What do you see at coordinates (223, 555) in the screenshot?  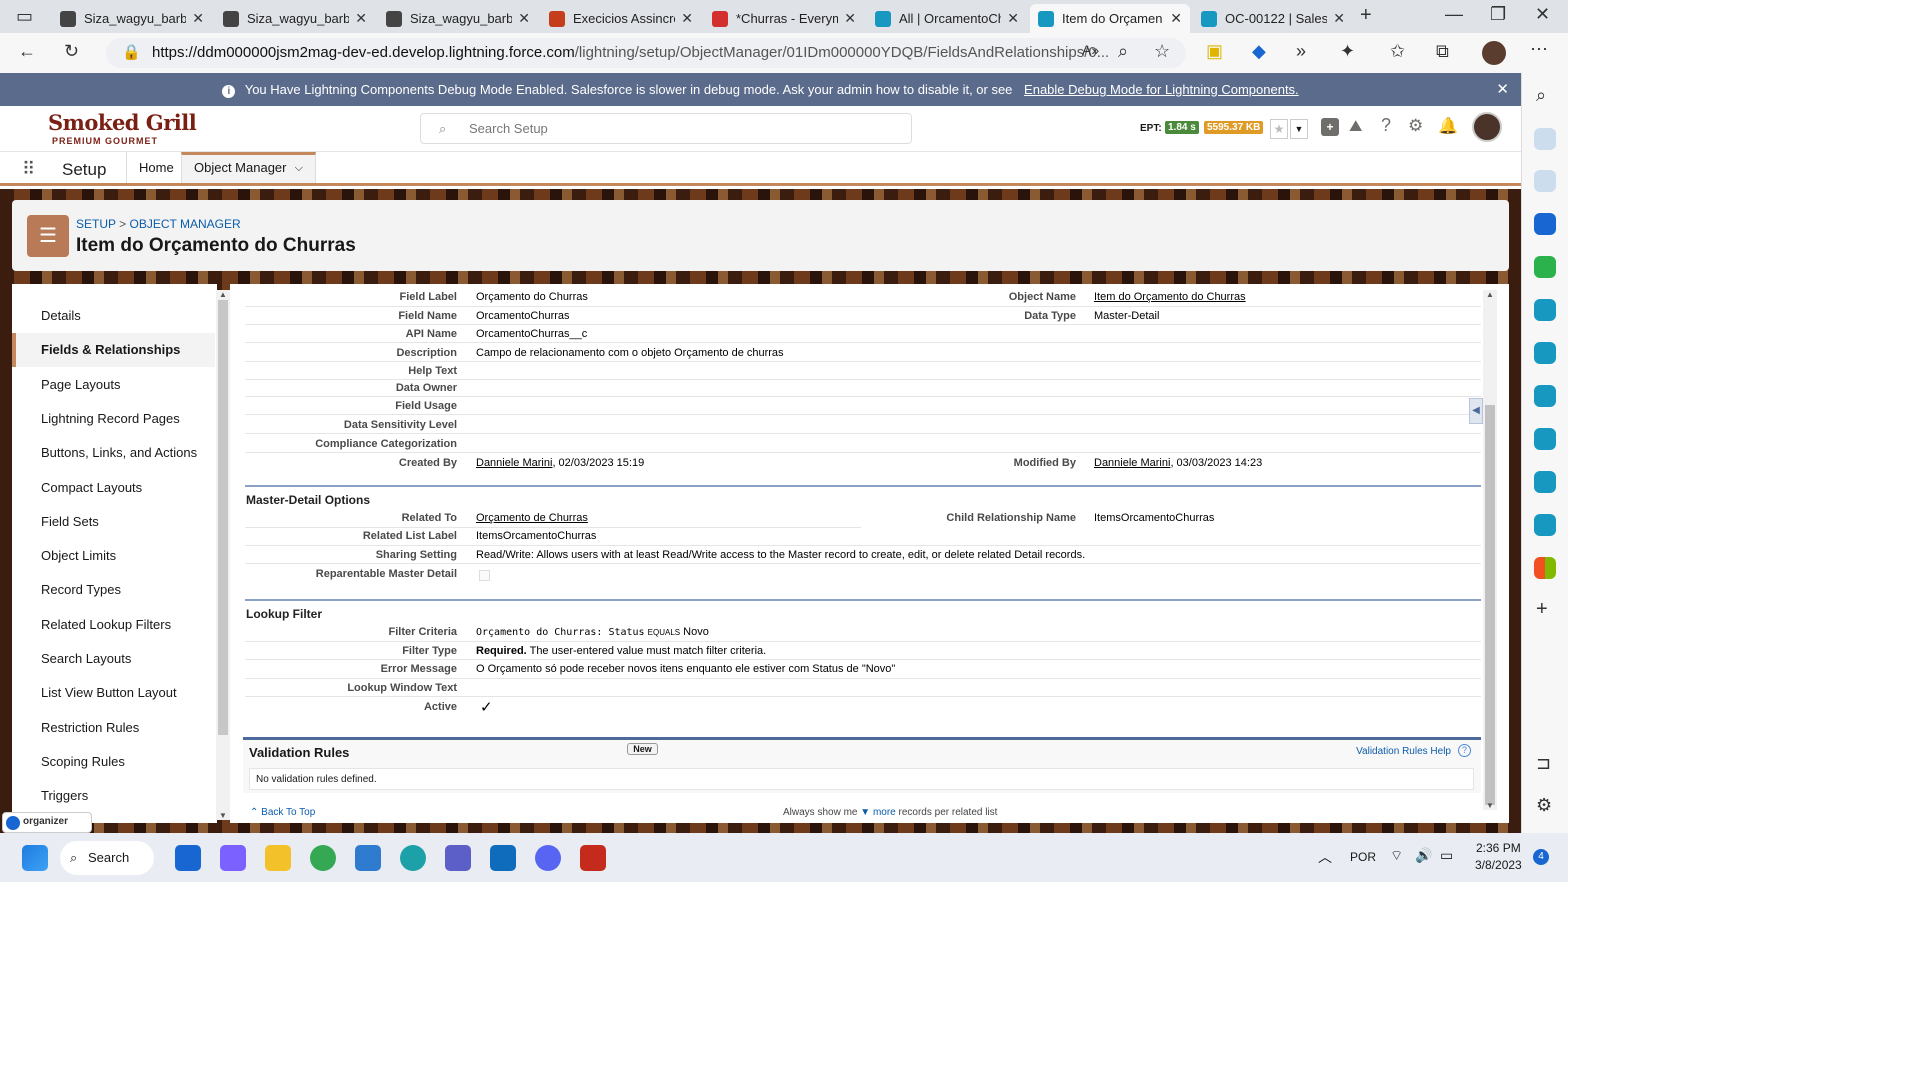 I see `sidebar-scrollbar: ▲ ▼` at bounding box center [223, 555].